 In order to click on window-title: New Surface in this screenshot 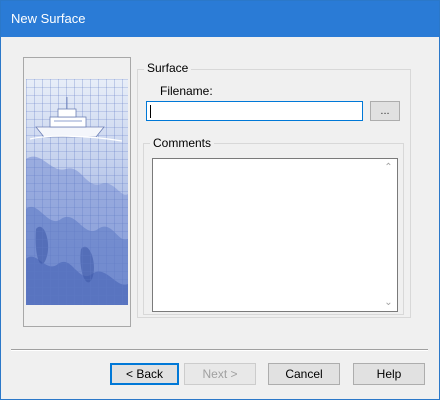, I will do `click(48, 18)`.